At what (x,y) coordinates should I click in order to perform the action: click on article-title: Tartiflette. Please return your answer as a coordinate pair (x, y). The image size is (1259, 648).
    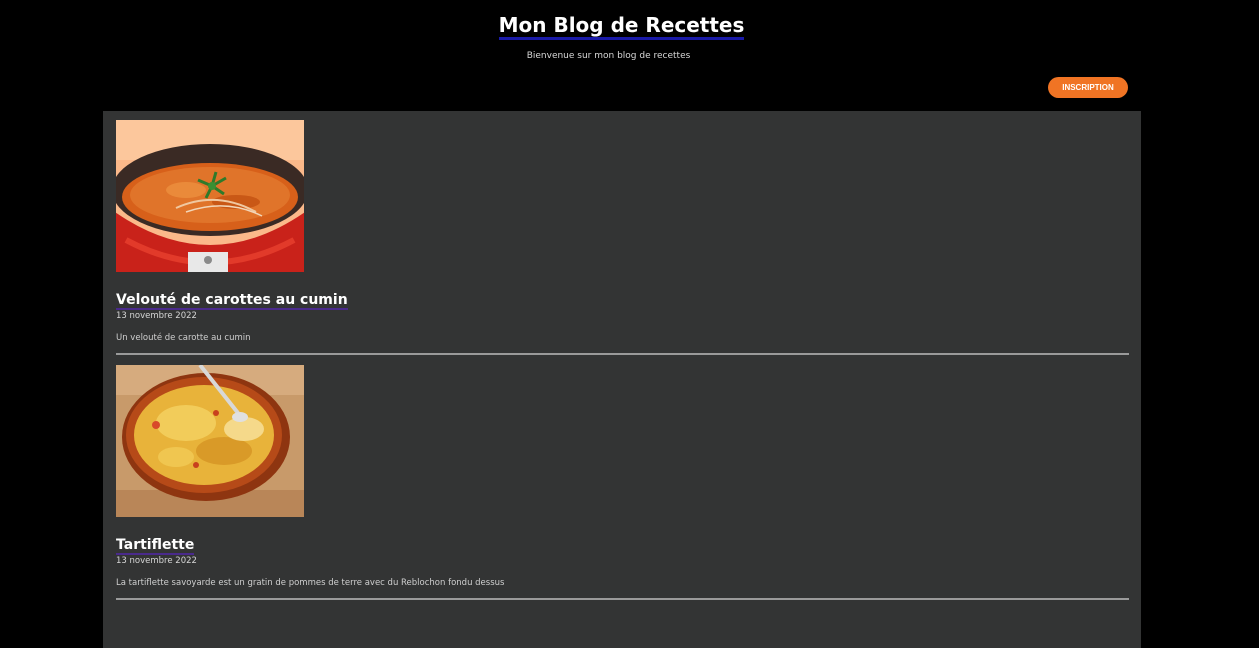
    Looking at the image, I should click on (155, 545).